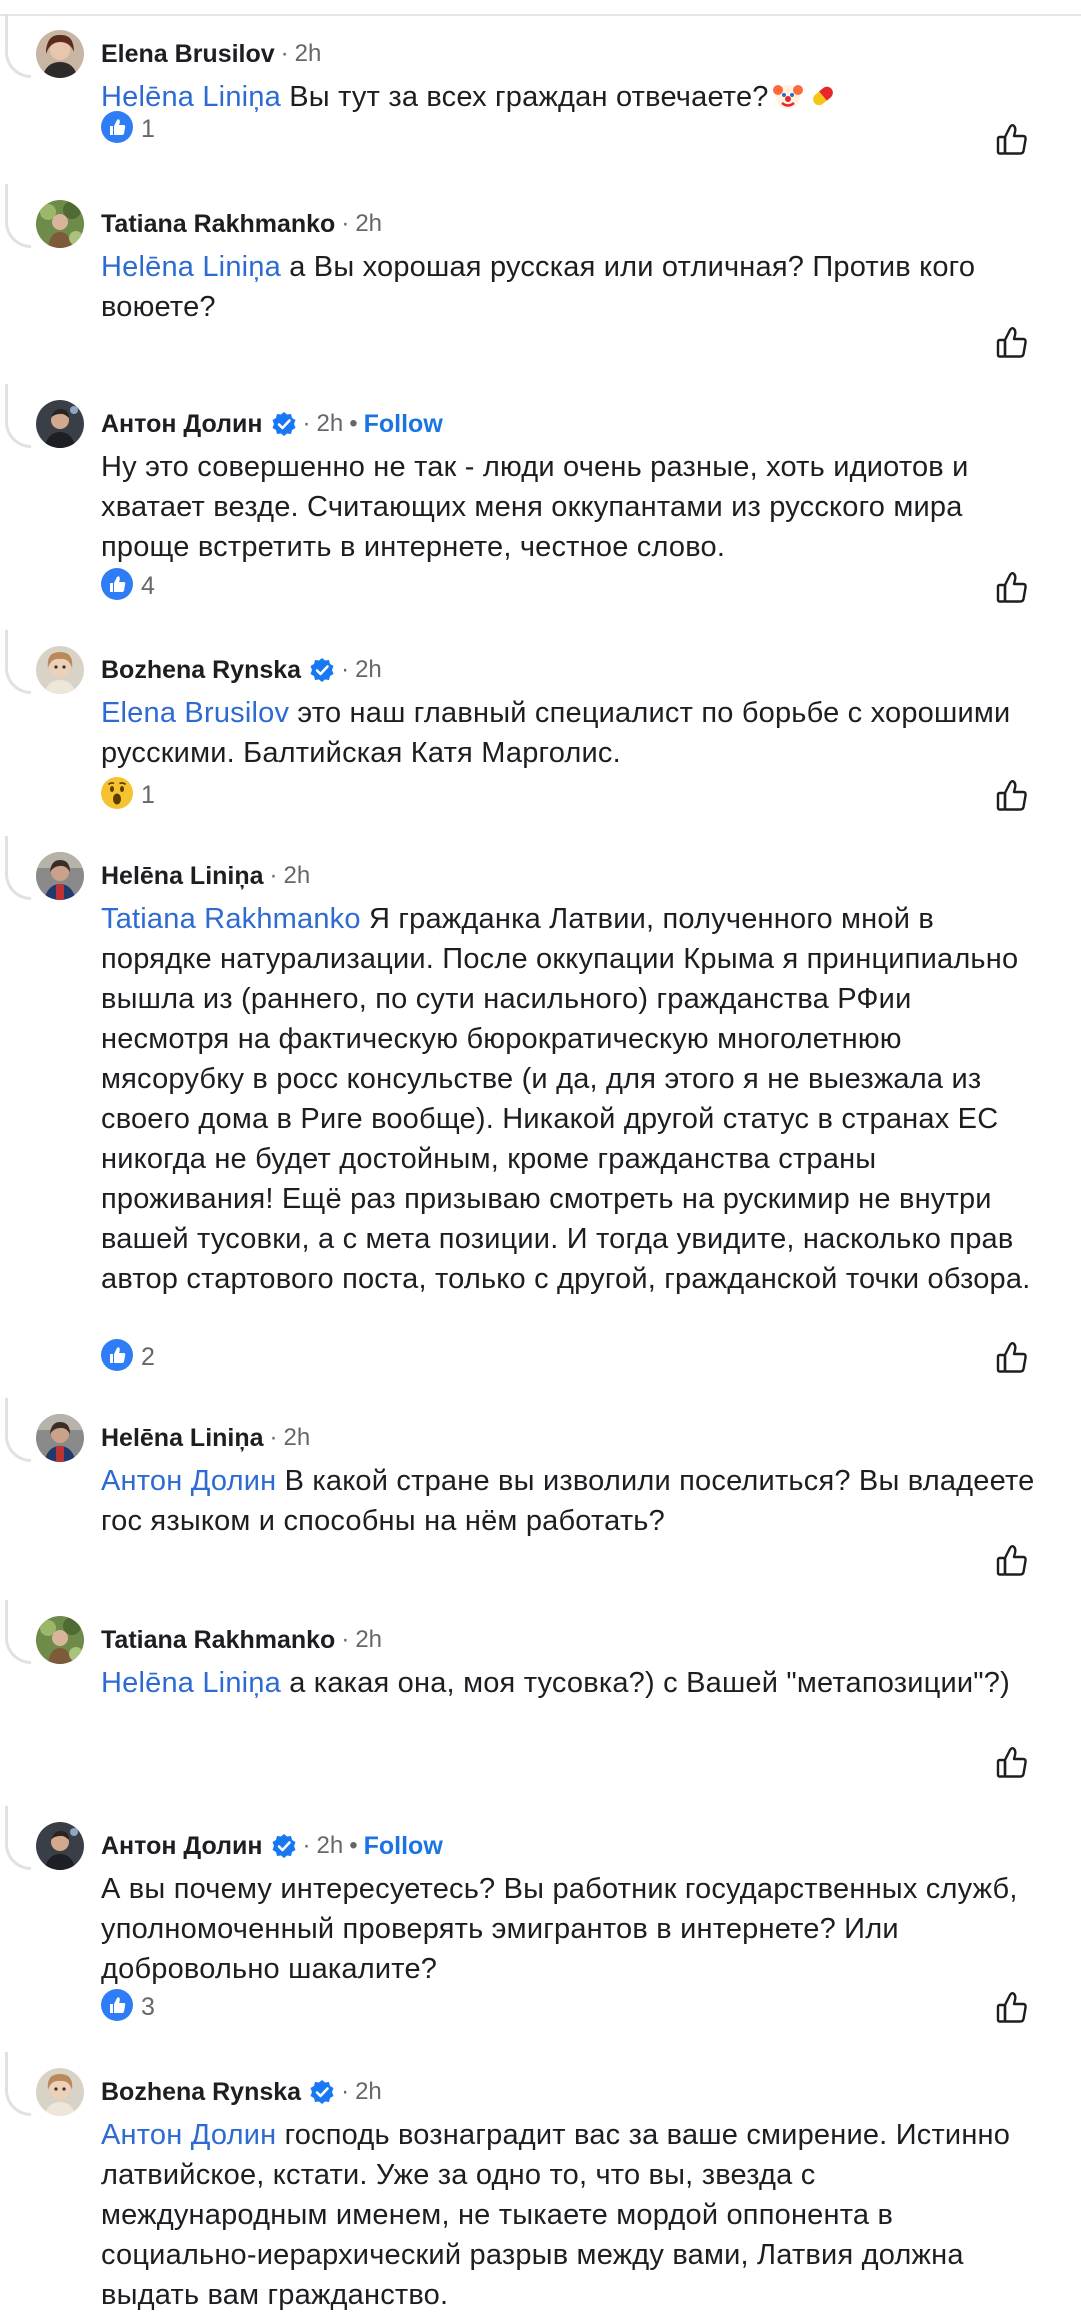 The image size is (1081, 2315). What do you see at coordinates (524, 97) in the screenshot?
I see `comment-body-text: Вы тут за всех граждан отвечаете?` at bounding box center [524, 97].